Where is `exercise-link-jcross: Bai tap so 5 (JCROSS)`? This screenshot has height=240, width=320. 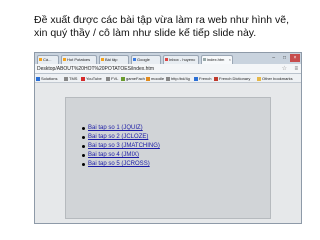
exercise-link-jcross: Bai tap so 5 (JCROSS) is located at coordinates (119, 164).